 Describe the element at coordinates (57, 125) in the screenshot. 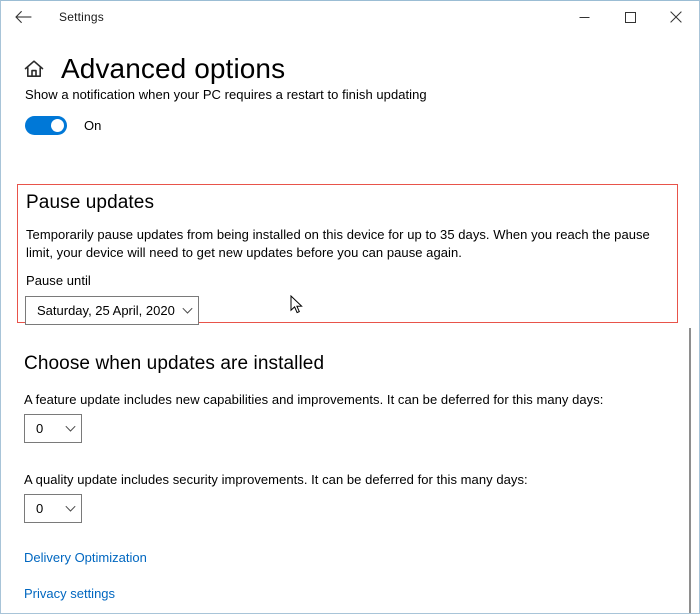

I see `toggle-knob` at that location.